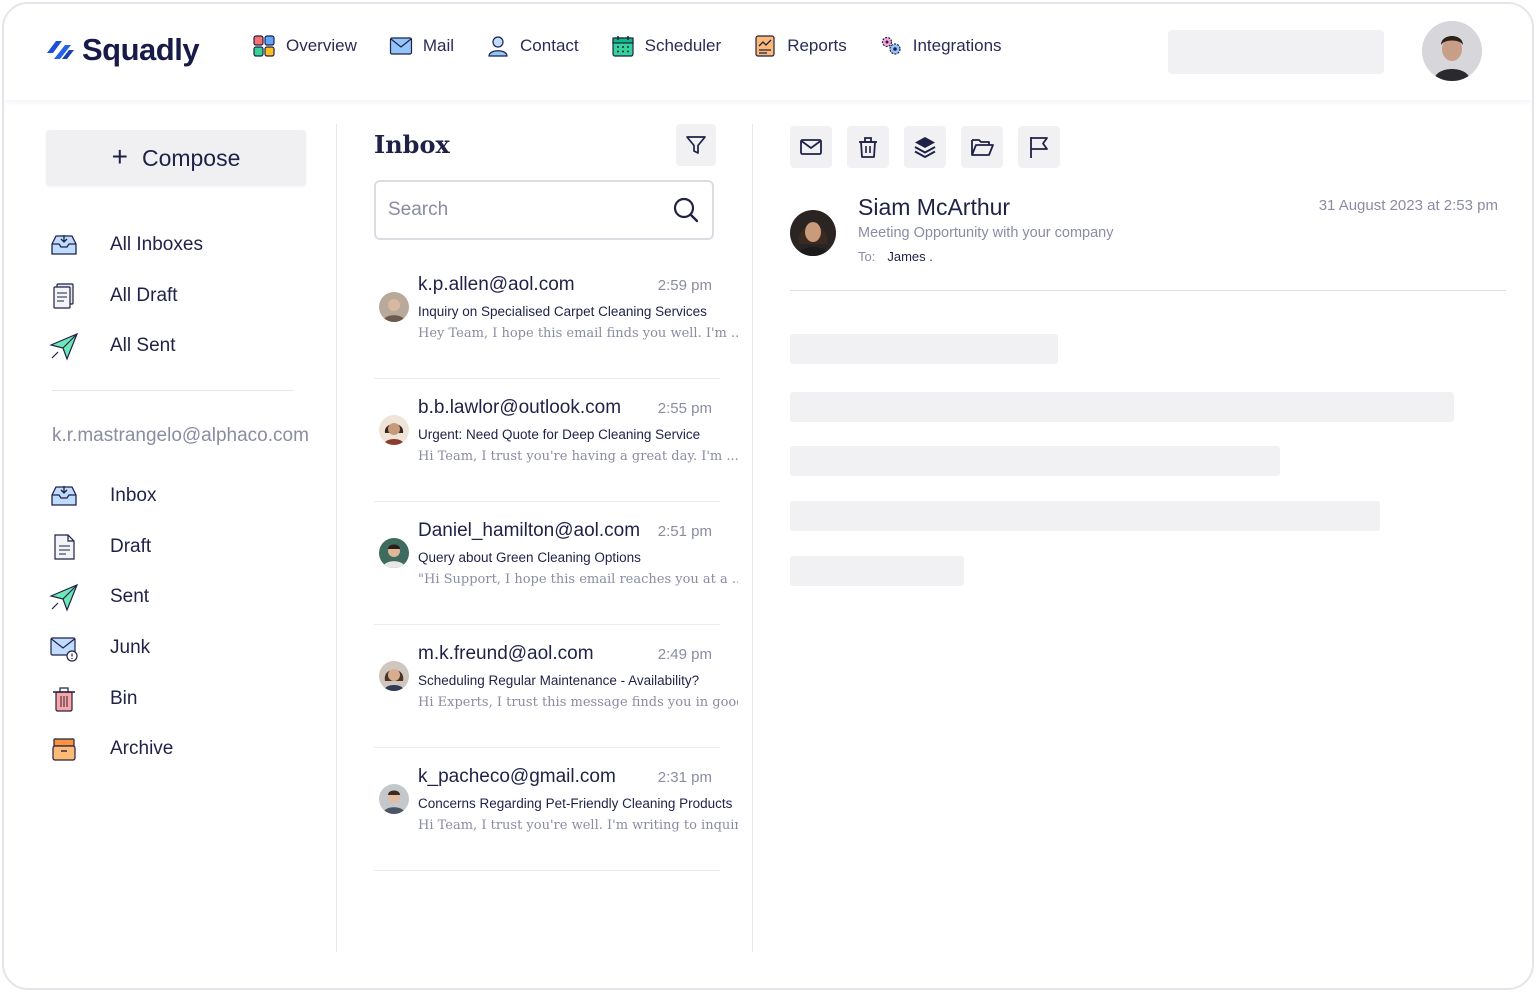 The image size is (1536, 992). I want to click on sidebar-item-sent: Sent, so click(110, 597).